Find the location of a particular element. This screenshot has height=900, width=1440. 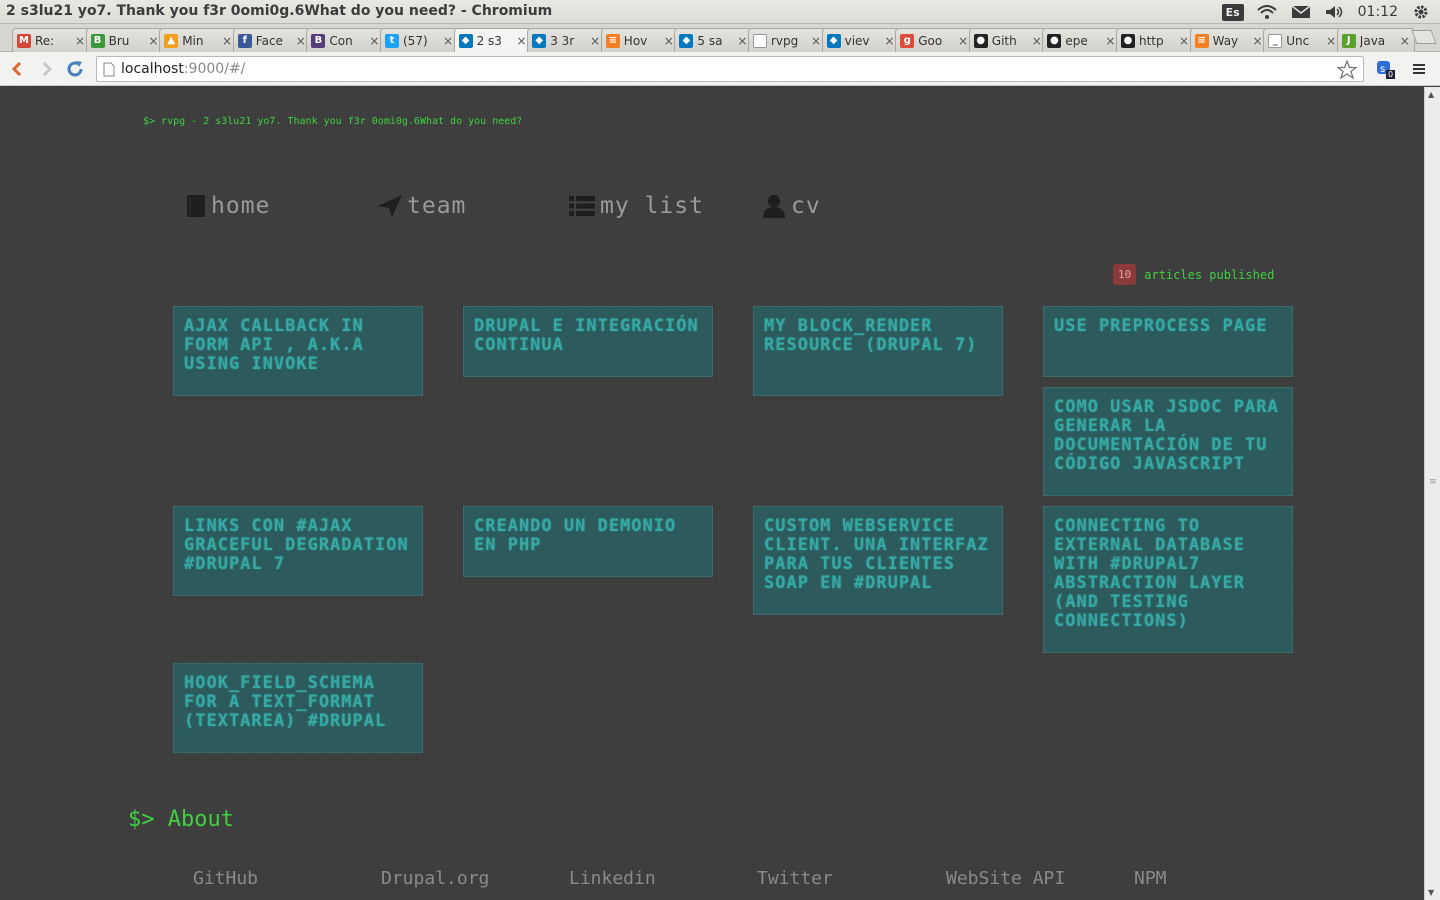

browser-tab: ● Gith × is located at coordinates (1007, 40).